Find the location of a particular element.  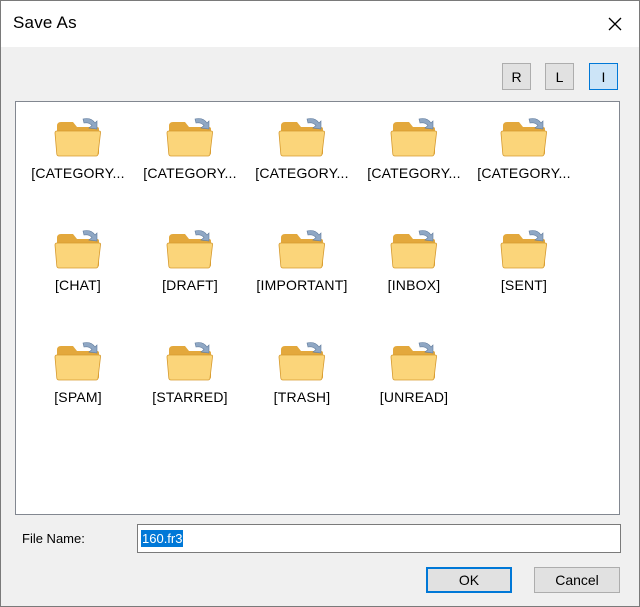

folder-item: [IMPORTANT] is located at coordinates (302, 271).